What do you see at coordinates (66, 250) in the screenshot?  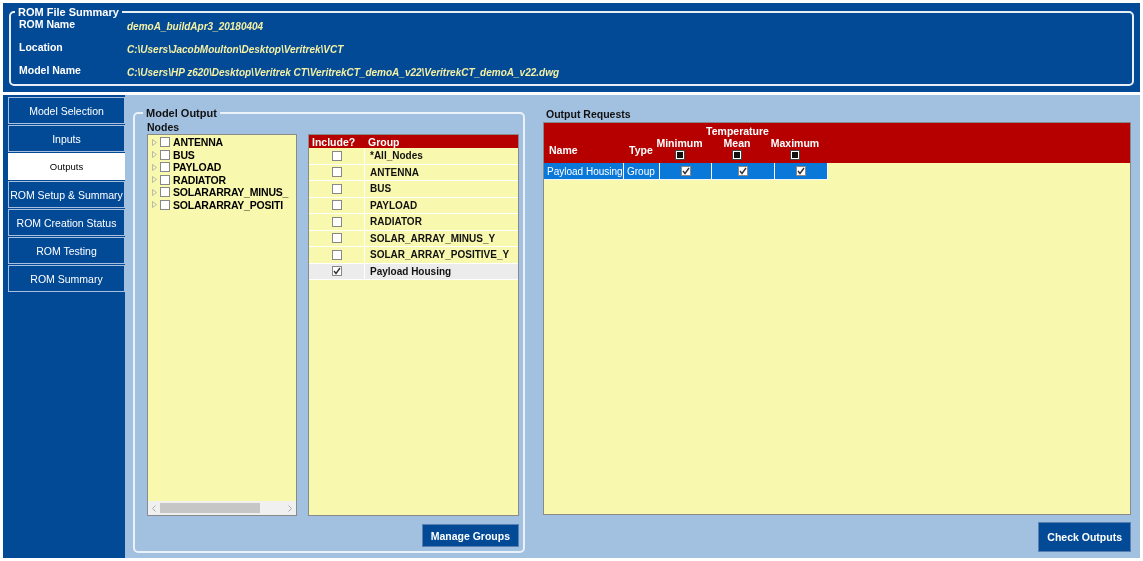 I see `nav-item: ROM Testing` at bounding box center [66, 250].